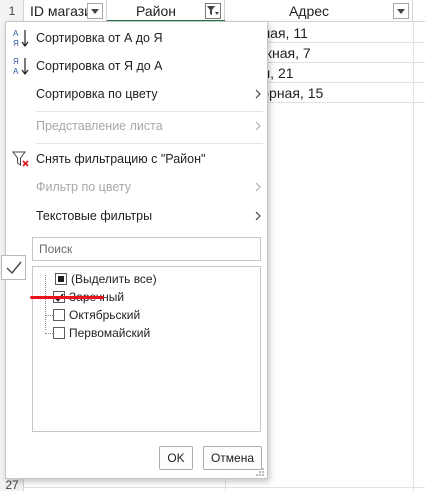 Image resolution: width=425 pixels, height=492 pixels. Describe the element at coordinates (13, 267) in the screenshot. I see `checkmark-icon` at that location.